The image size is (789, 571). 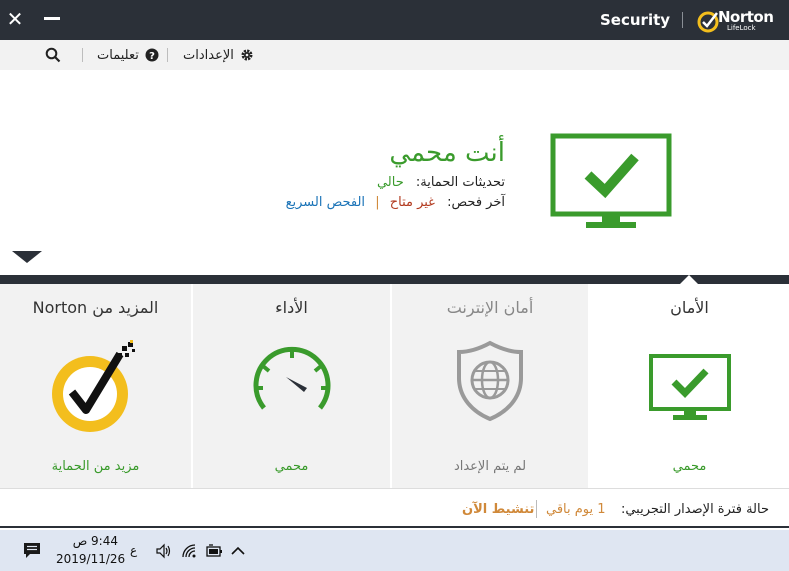 What do you see at coordinates (190, 551) in the screenshot?
I see `network-icon` at bounding box center [190, 551].